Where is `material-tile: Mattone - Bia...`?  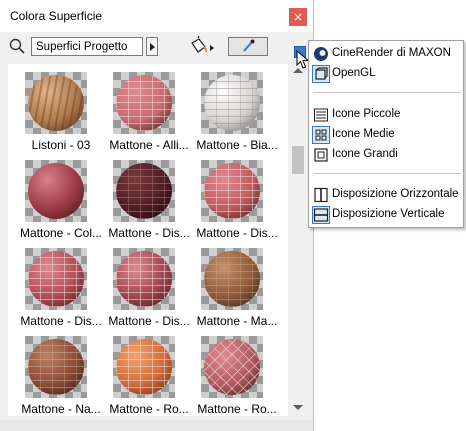
material-tile: Mattone - Bia... is located at coordinates (237, 113).